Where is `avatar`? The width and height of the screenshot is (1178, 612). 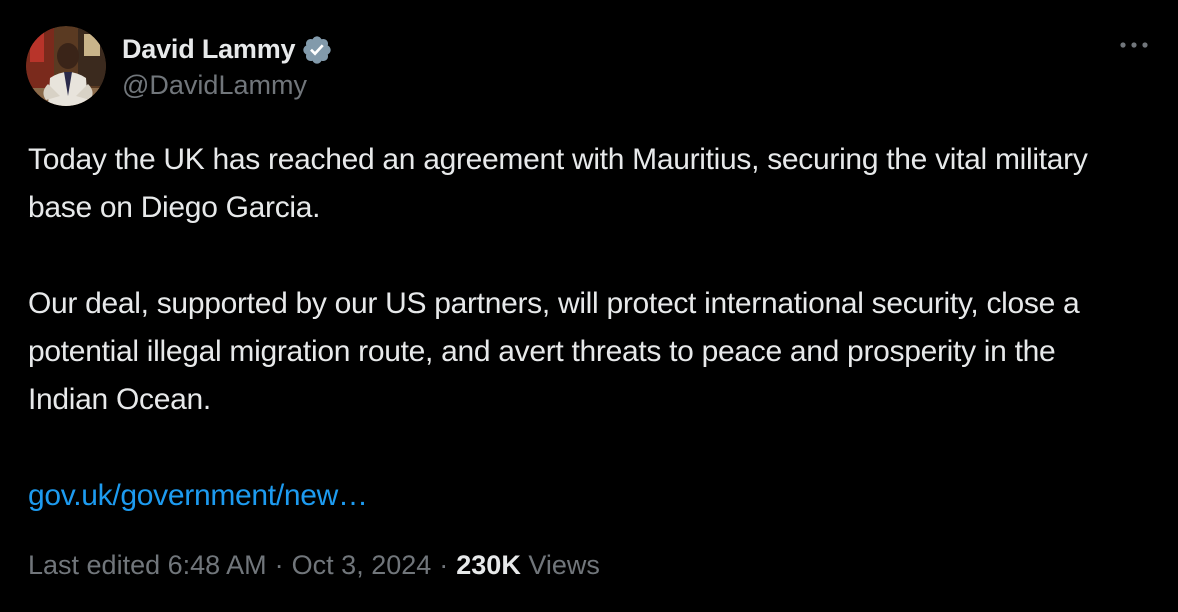
avatar is located at coordinates (66, 66).